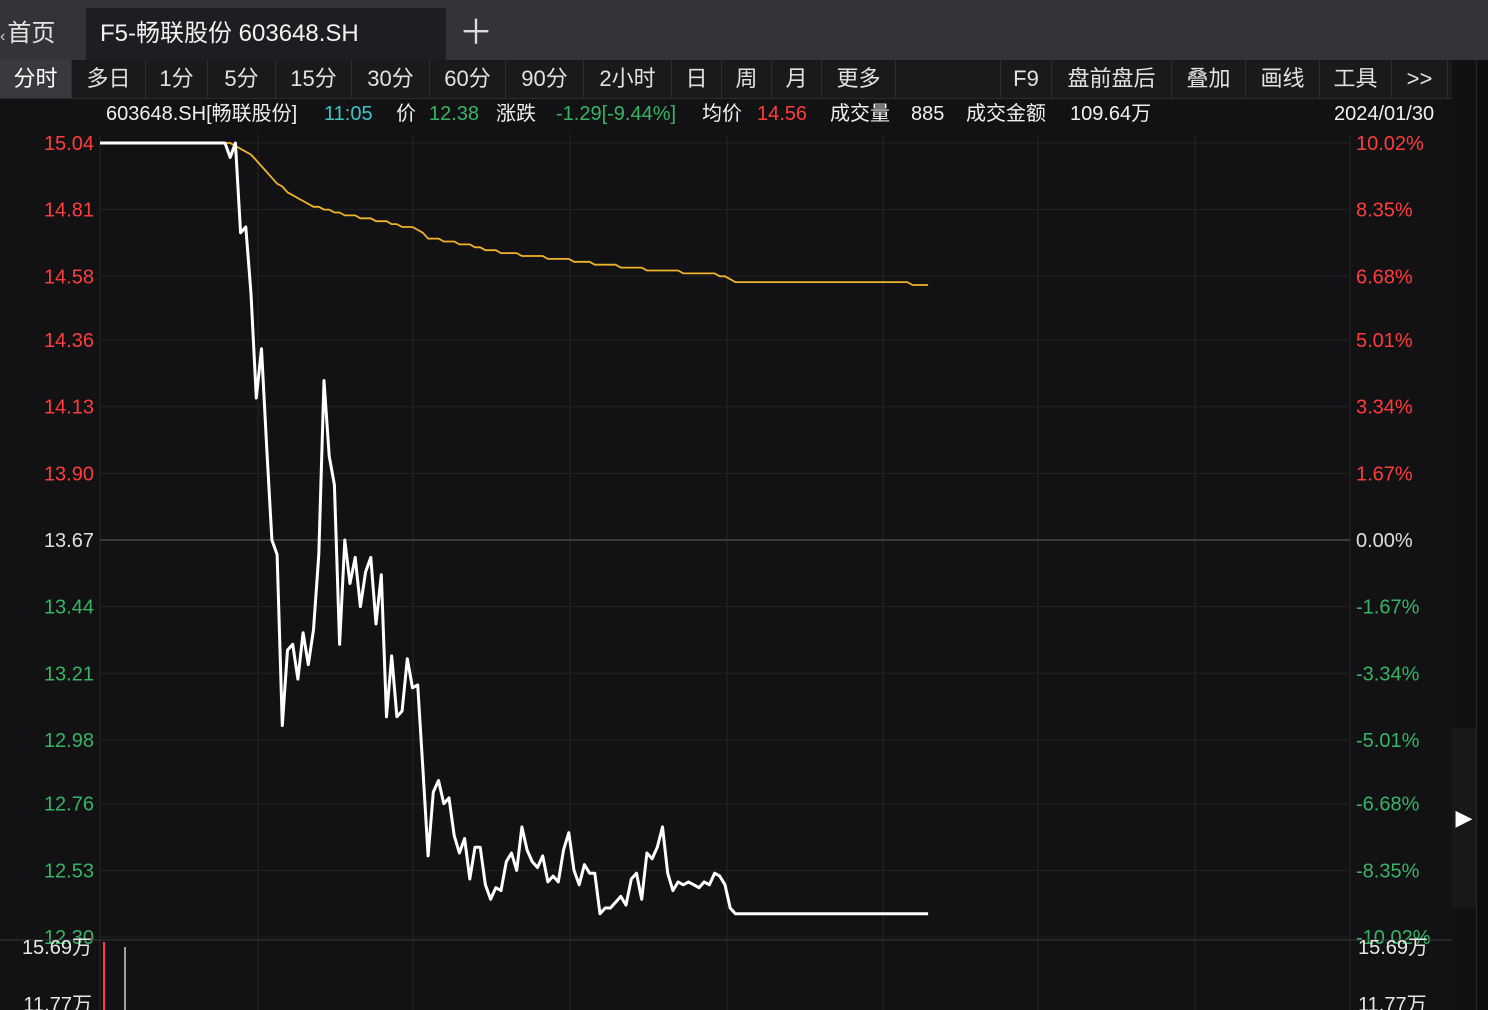 The height and width of the screenshot is (1010, 1488). I want to click on expand-panel-button: ▶, so click(1464, 818).